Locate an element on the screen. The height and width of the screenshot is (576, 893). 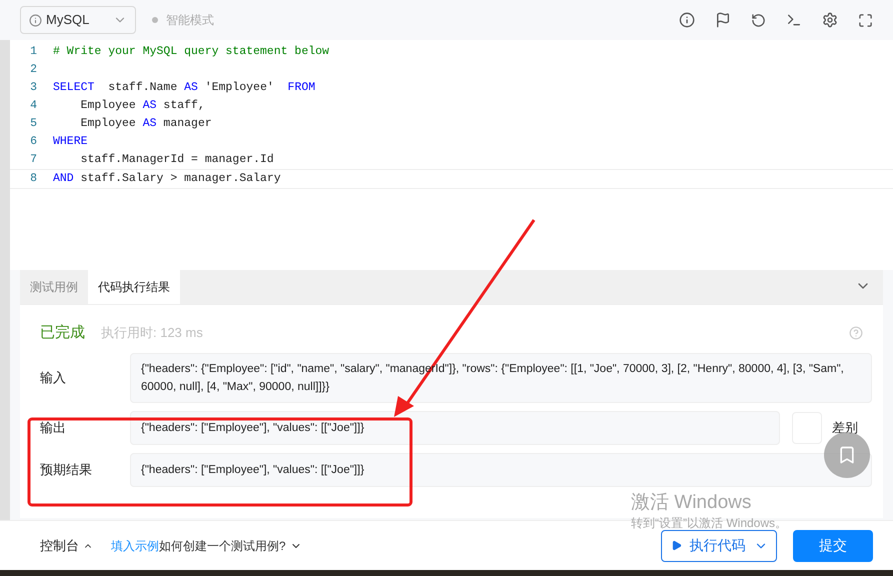
code-line: Employee AS manager is located at coordinates (146, 124).